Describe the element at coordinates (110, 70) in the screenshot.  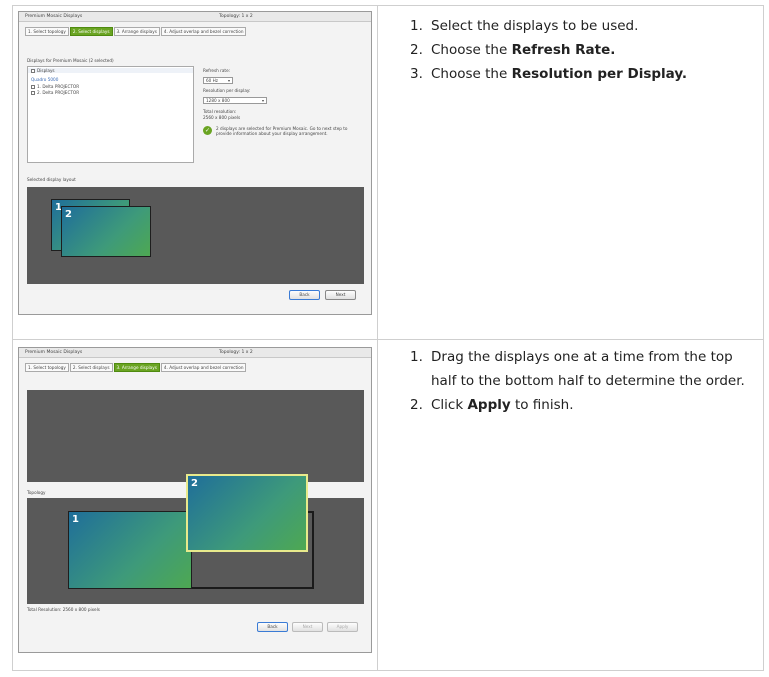
I see `list-header: Displays` at that location.